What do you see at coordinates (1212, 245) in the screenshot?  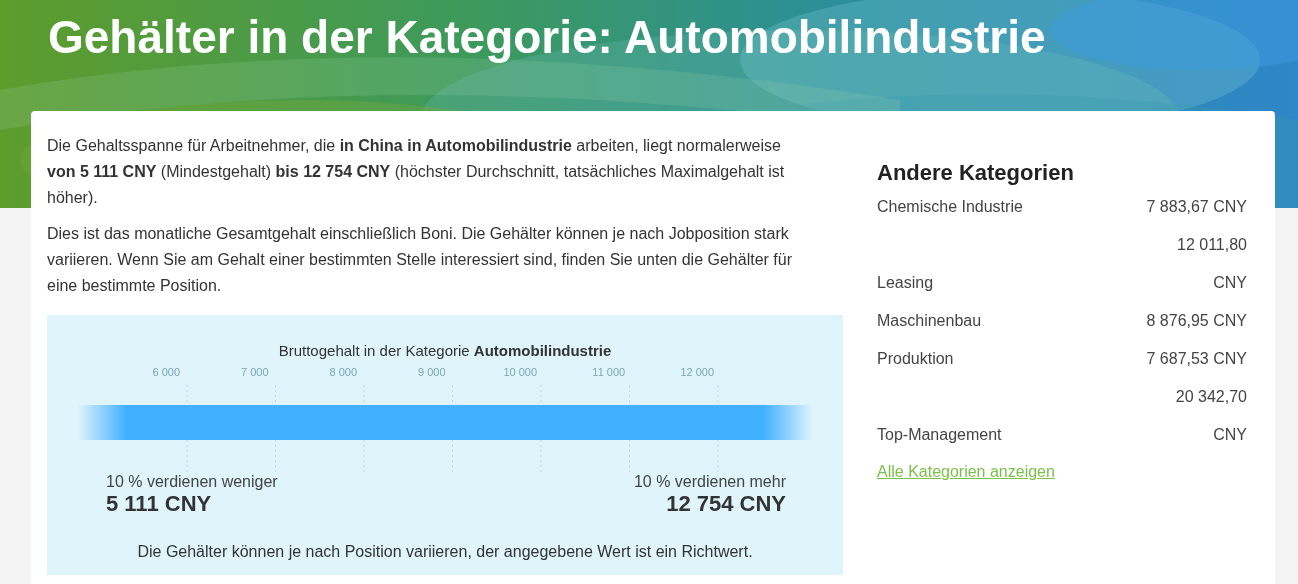 I see `category-salary: 12 011,80` at bounding box center [1212, 245].